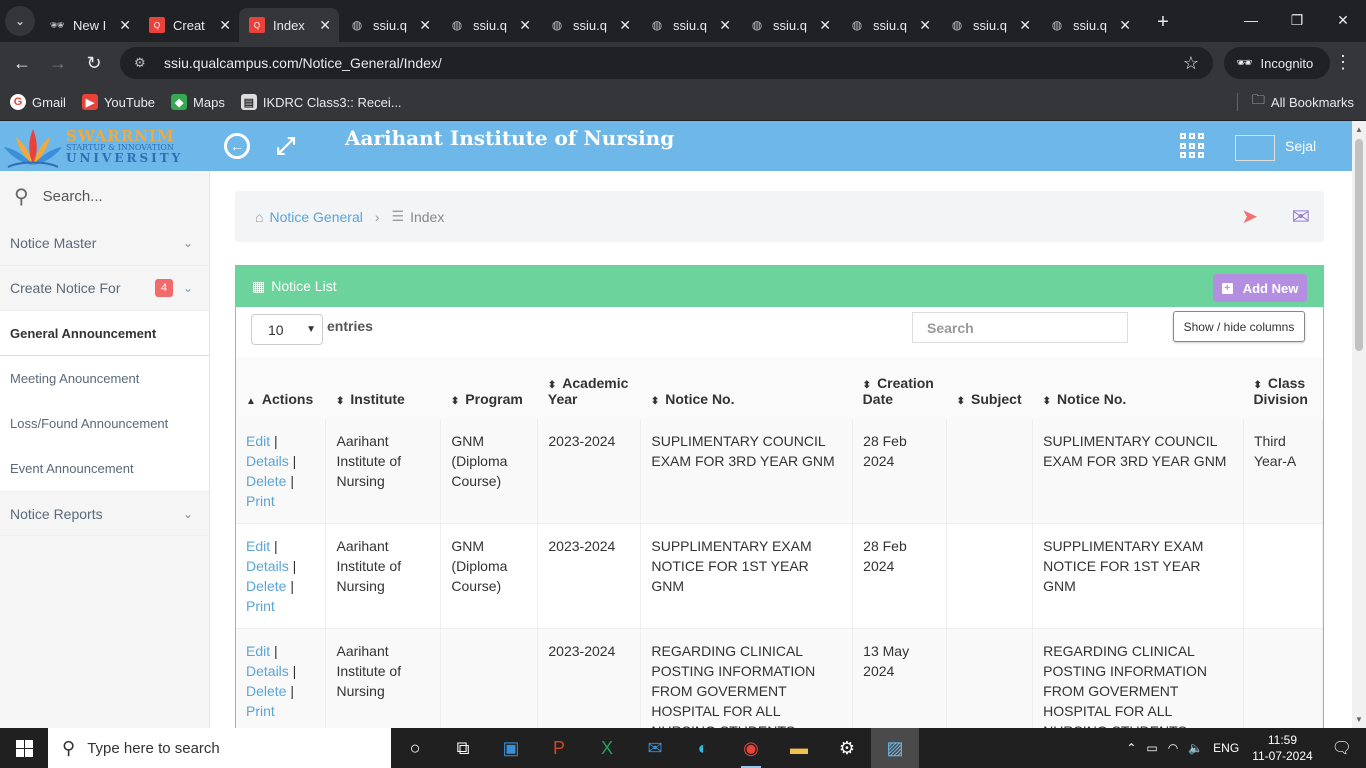 This screenshot has width=1366, height=768. I want to click on back-icon: ←, so click(22, 63).